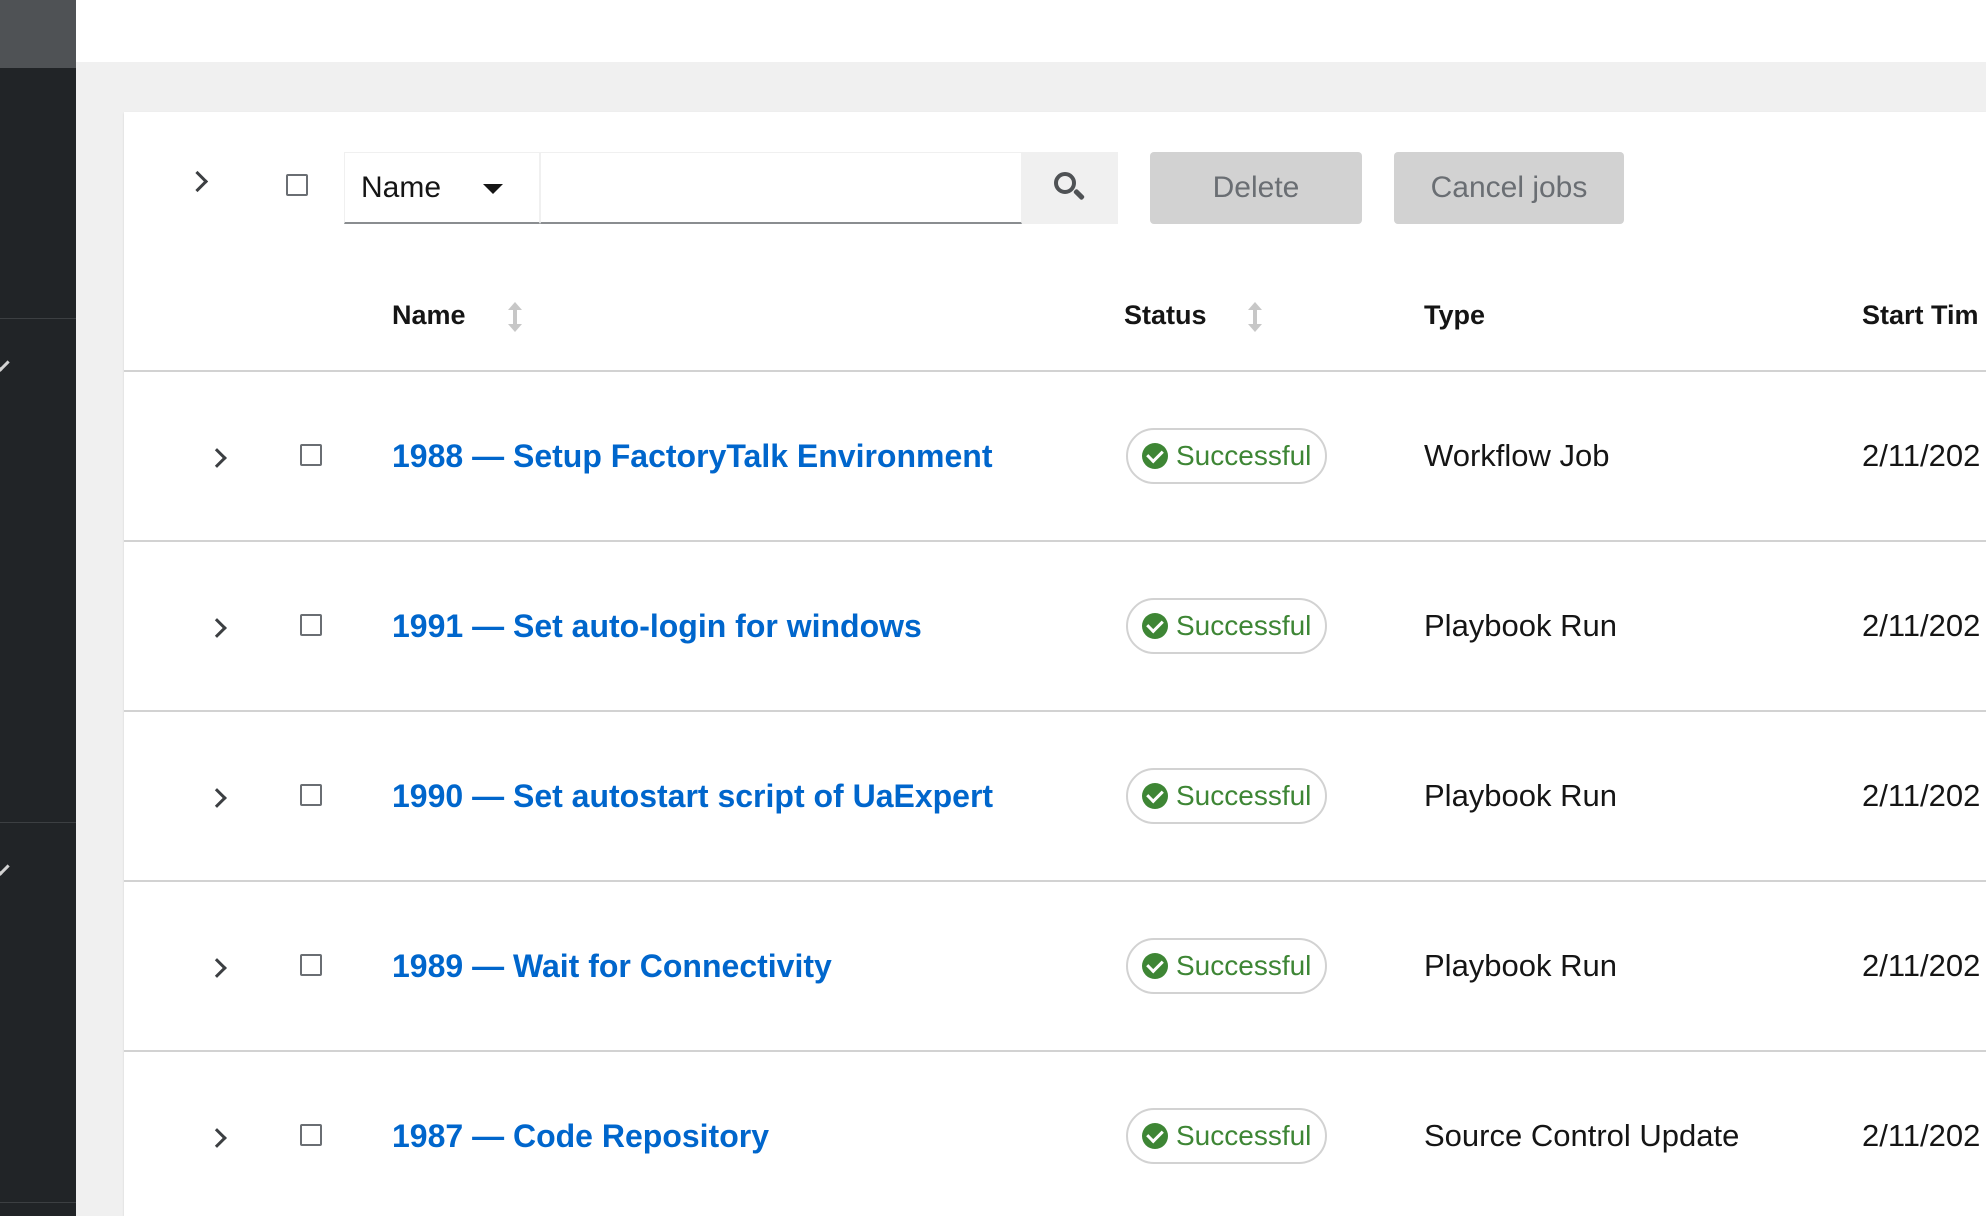 Image resolution: width=1986 pixels, height=1216 pixels. I want to click on job-name-link: 1989 — Wait for Connectivity, so click(612, 966).